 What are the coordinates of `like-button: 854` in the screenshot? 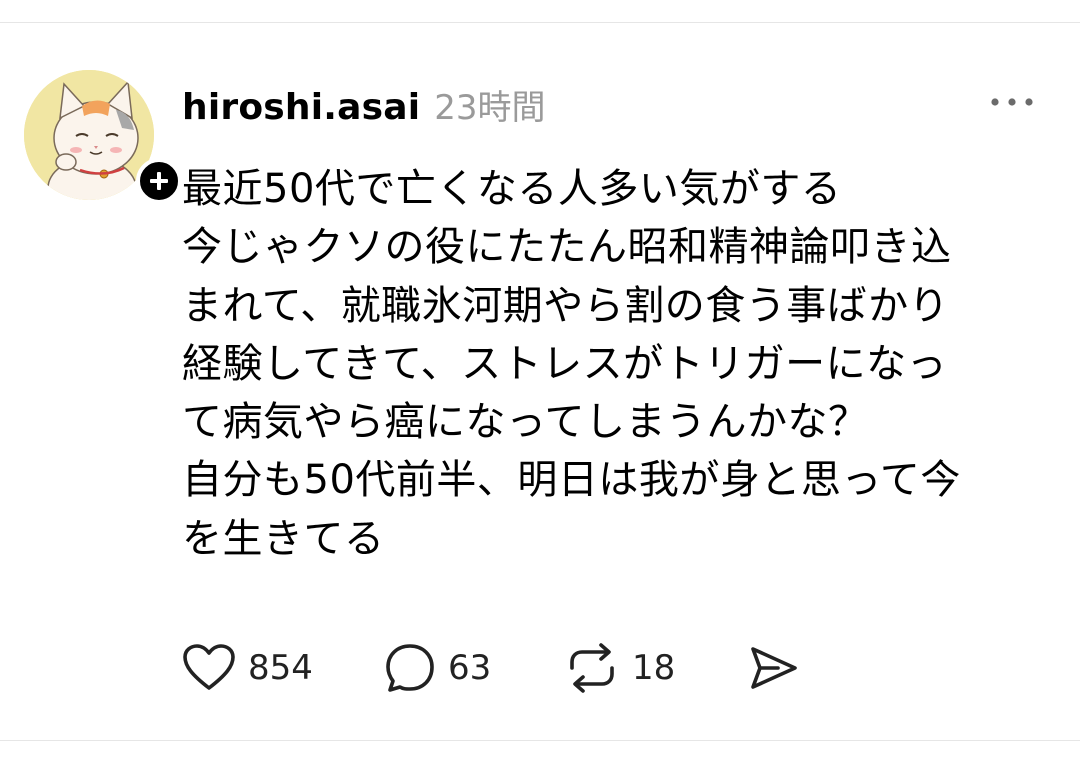 It's located at (283, 668).